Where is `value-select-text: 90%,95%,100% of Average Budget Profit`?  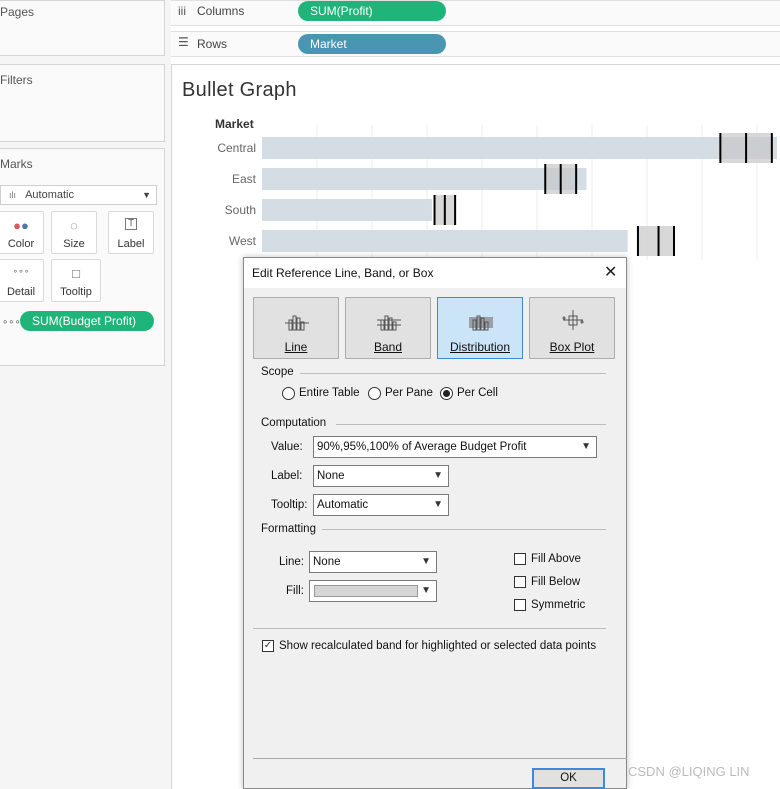
value-select-text: 90%,95%,100% of Average Budget Profit is located at coordinates (422, 447).